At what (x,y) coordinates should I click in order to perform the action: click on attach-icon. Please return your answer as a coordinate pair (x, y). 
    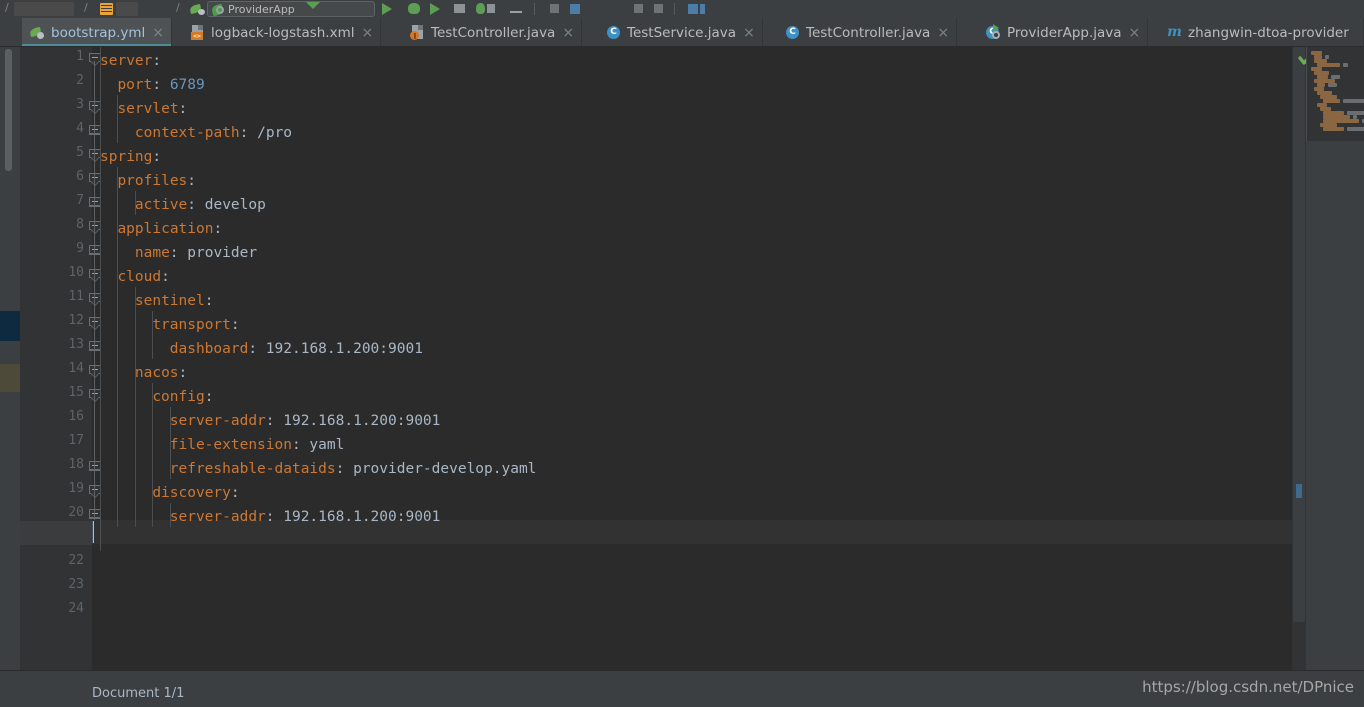
    Looking at the image, I should click on (491, 8).